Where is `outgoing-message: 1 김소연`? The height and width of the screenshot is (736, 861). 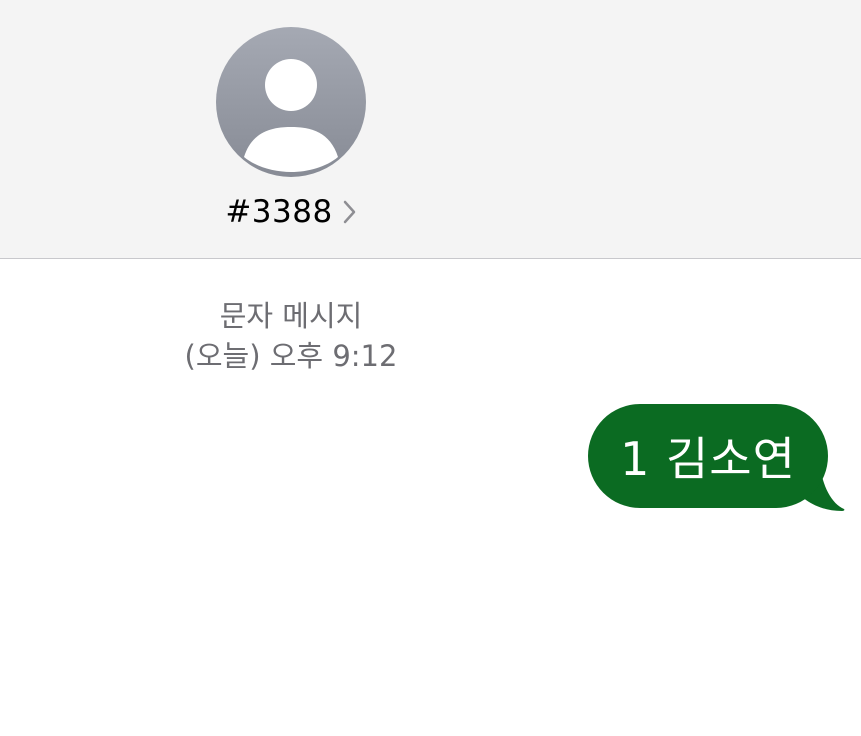
outgoing-message: 1 김소연 is located at coordinates (718, 457).